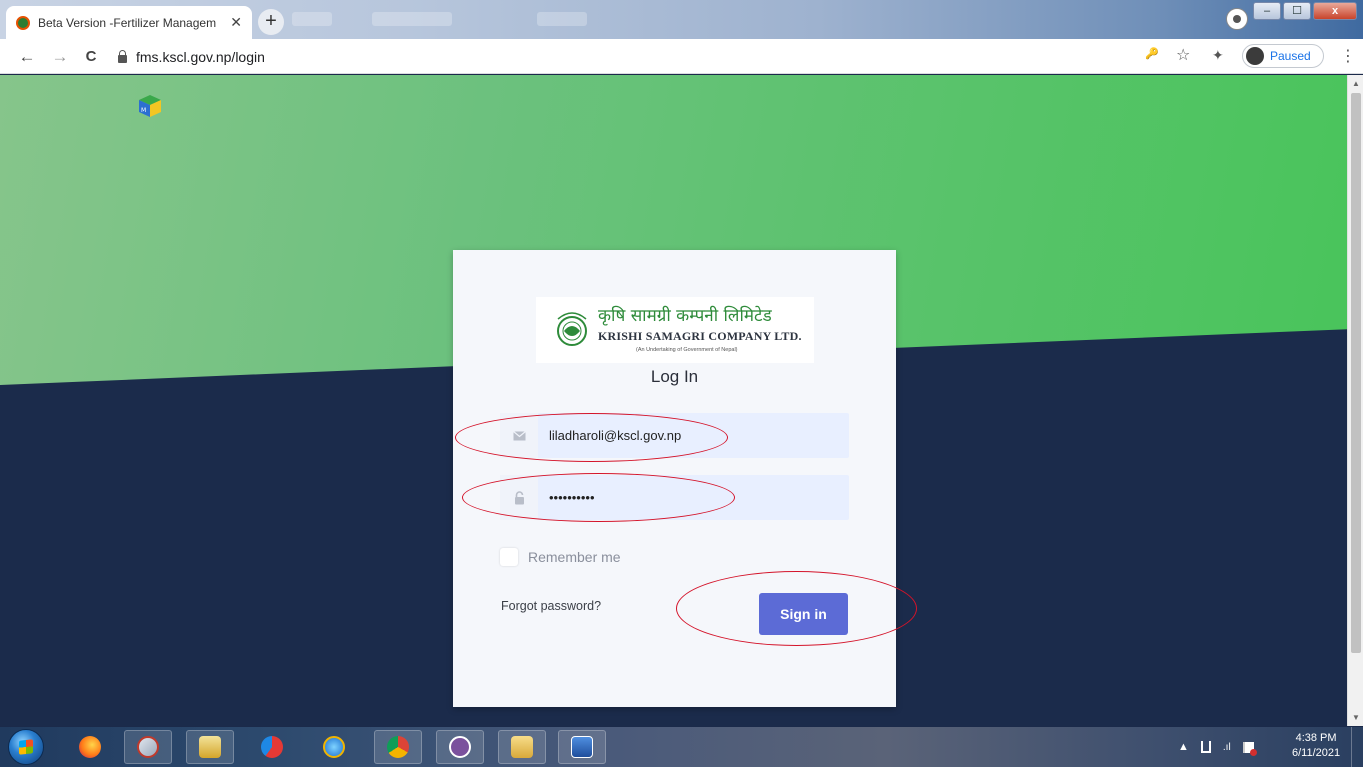 The height and width of the screenshot is (767, 1363). What do you see at coordinates (210, 747) in the screenshot?
I see `outlook-icon` at bounding box center [210, 747].